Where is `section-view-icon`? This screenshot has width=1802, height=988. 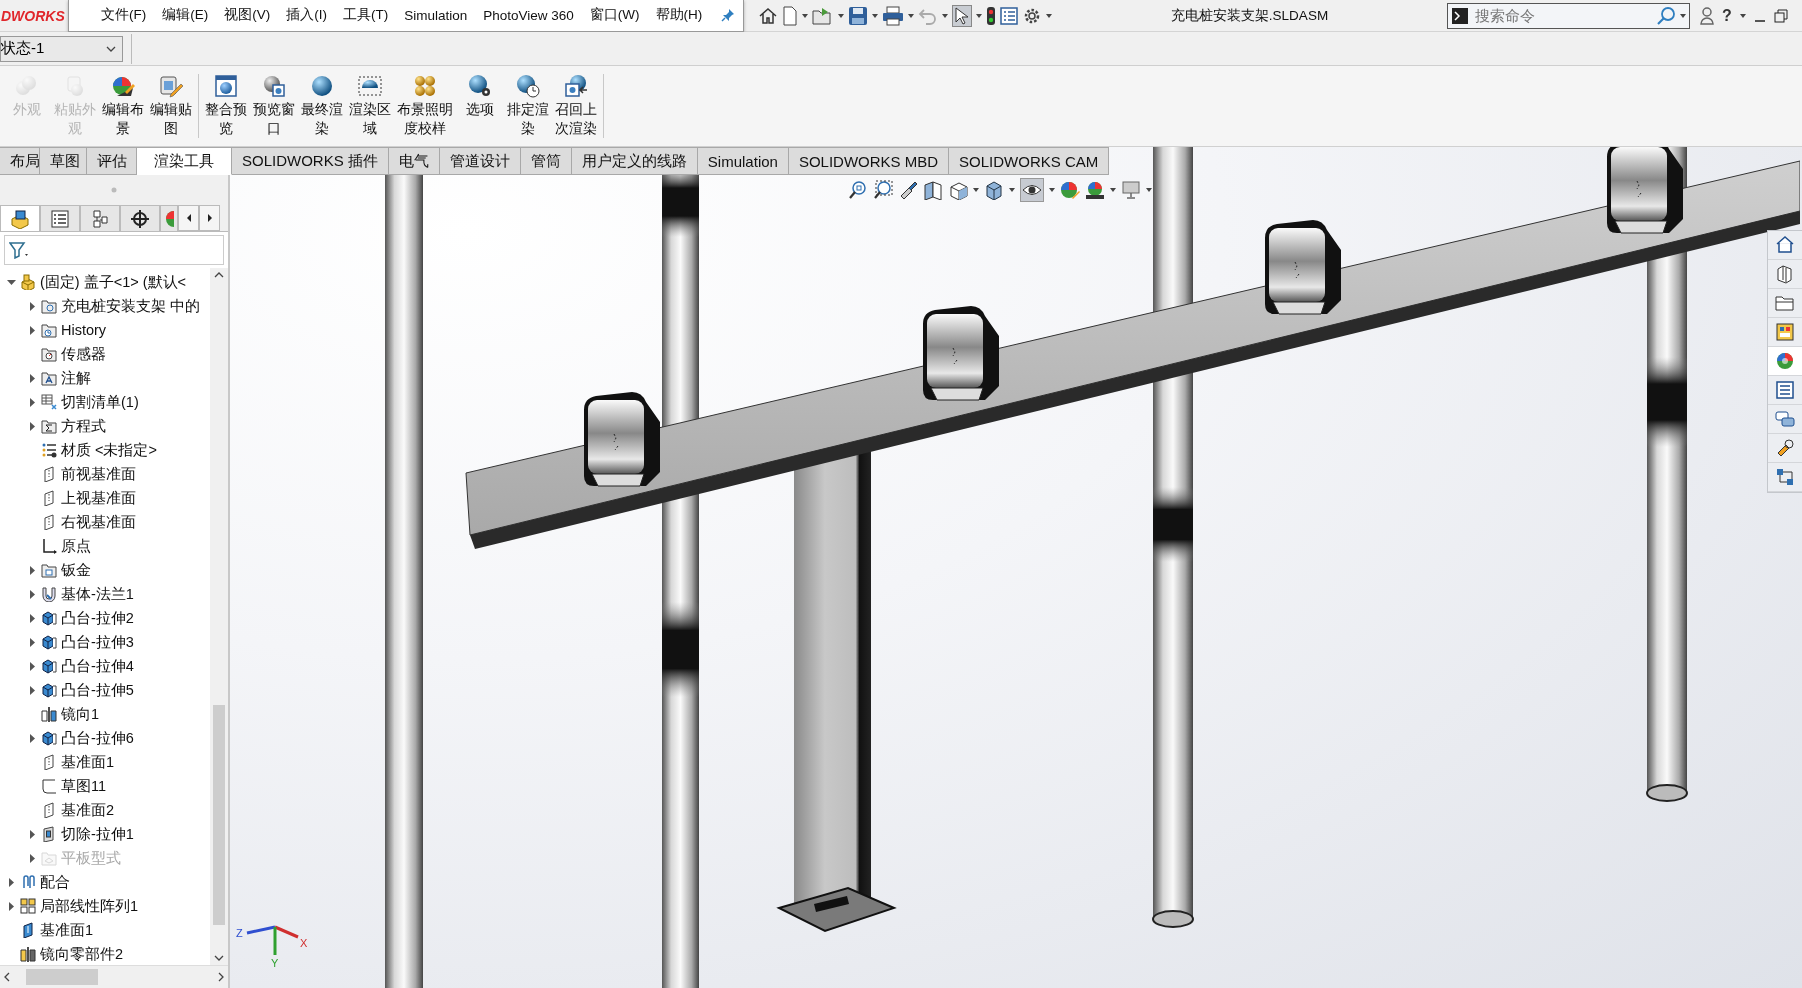
section-view-icon is located at coordinates (933, 190).